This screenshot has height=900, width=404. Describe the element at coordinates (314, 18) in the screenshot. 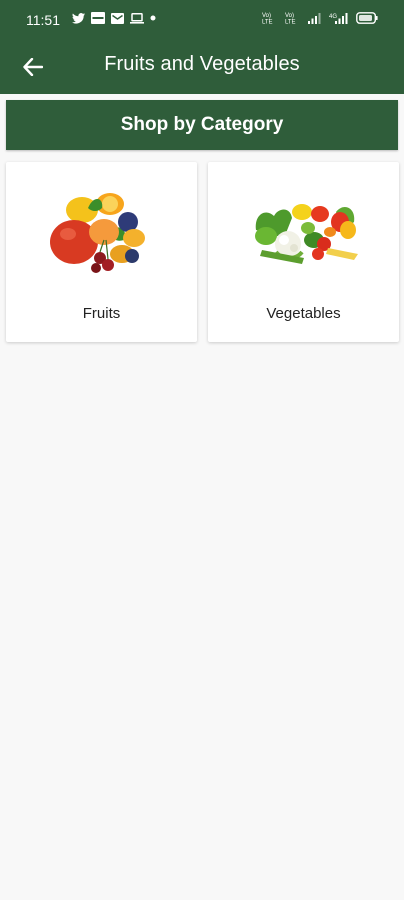

I see `signal-icon` at that location.